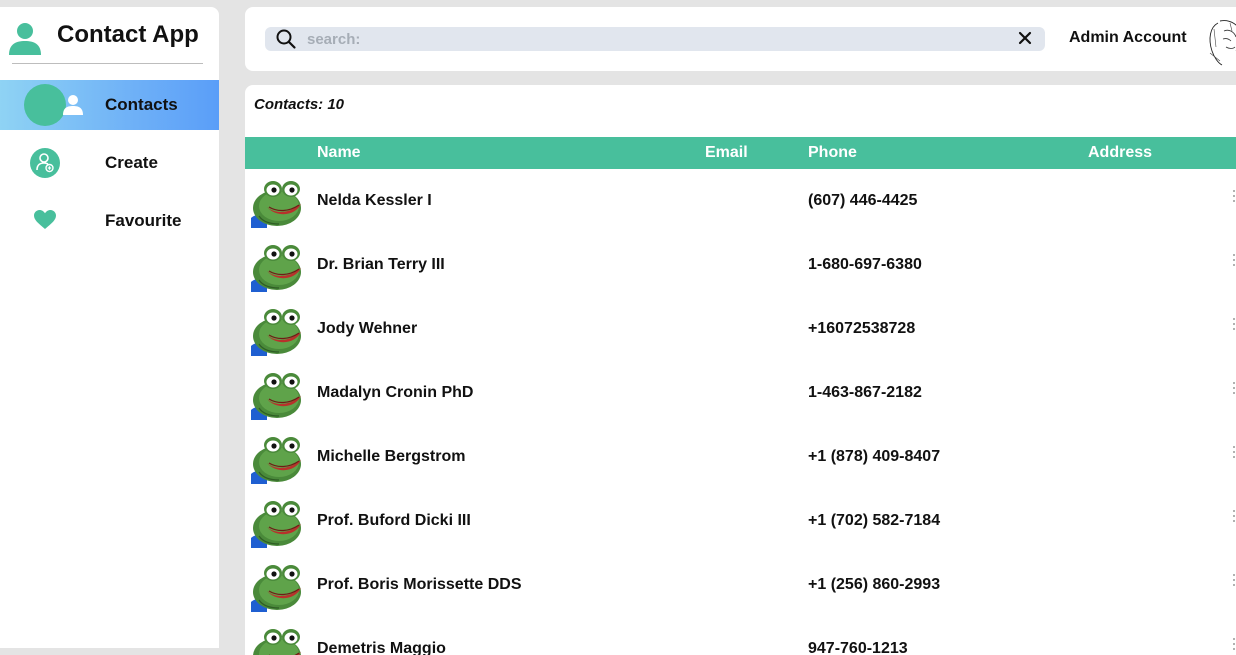 This screenshot has width=1236, height=655. I want to click on contact-name: Prof. Buford Dicki III, so click(394, 520).